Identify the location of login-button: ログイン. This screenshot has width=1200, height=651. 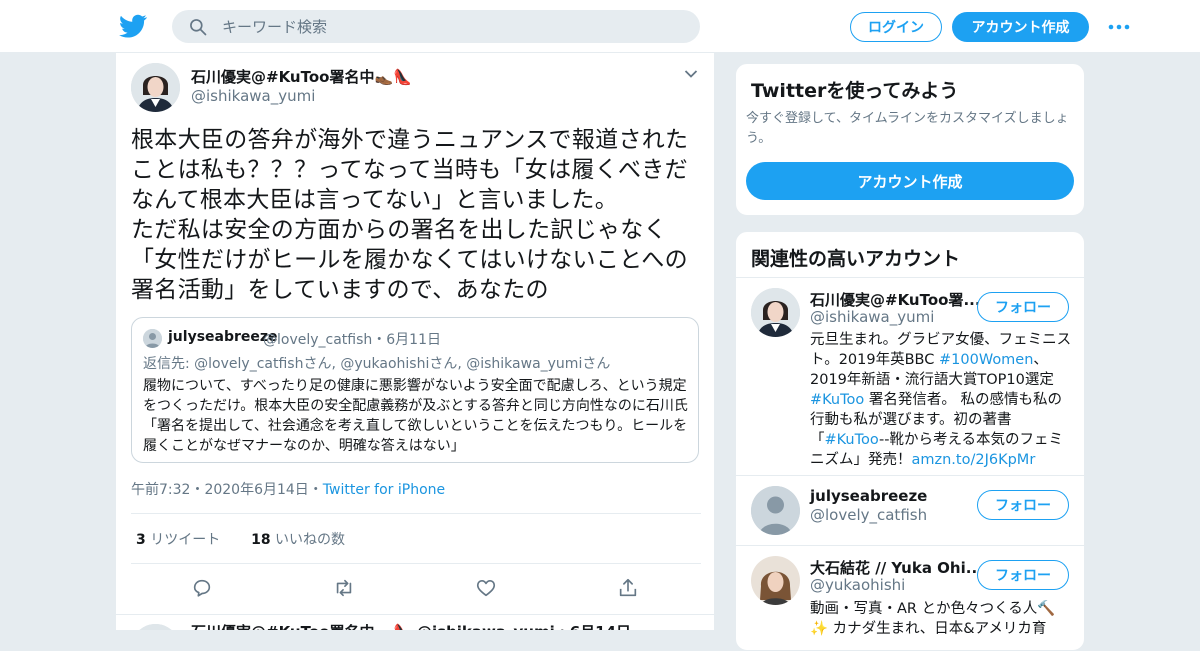
(896, 27).